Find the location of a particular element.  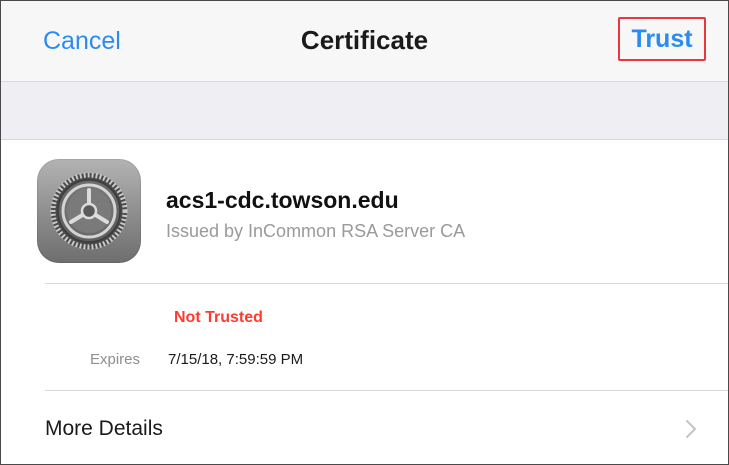

certificate-issuer: Issued by InCommon RSA Server CA is located at coordinates (316, 231).